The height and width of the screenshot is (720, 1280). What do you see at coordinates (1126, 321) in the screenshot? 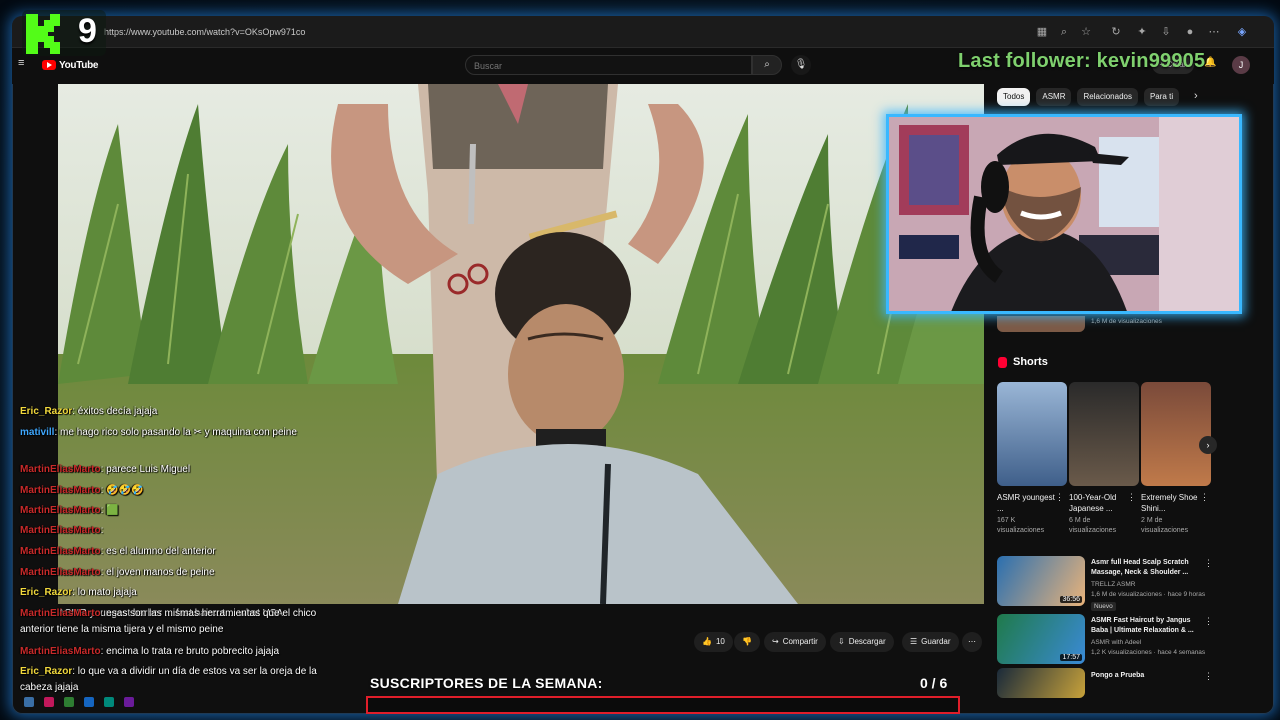
I see `previous-recommendation-views: 1,6 M de visualizaciones` at bounding box center [1126, 321].